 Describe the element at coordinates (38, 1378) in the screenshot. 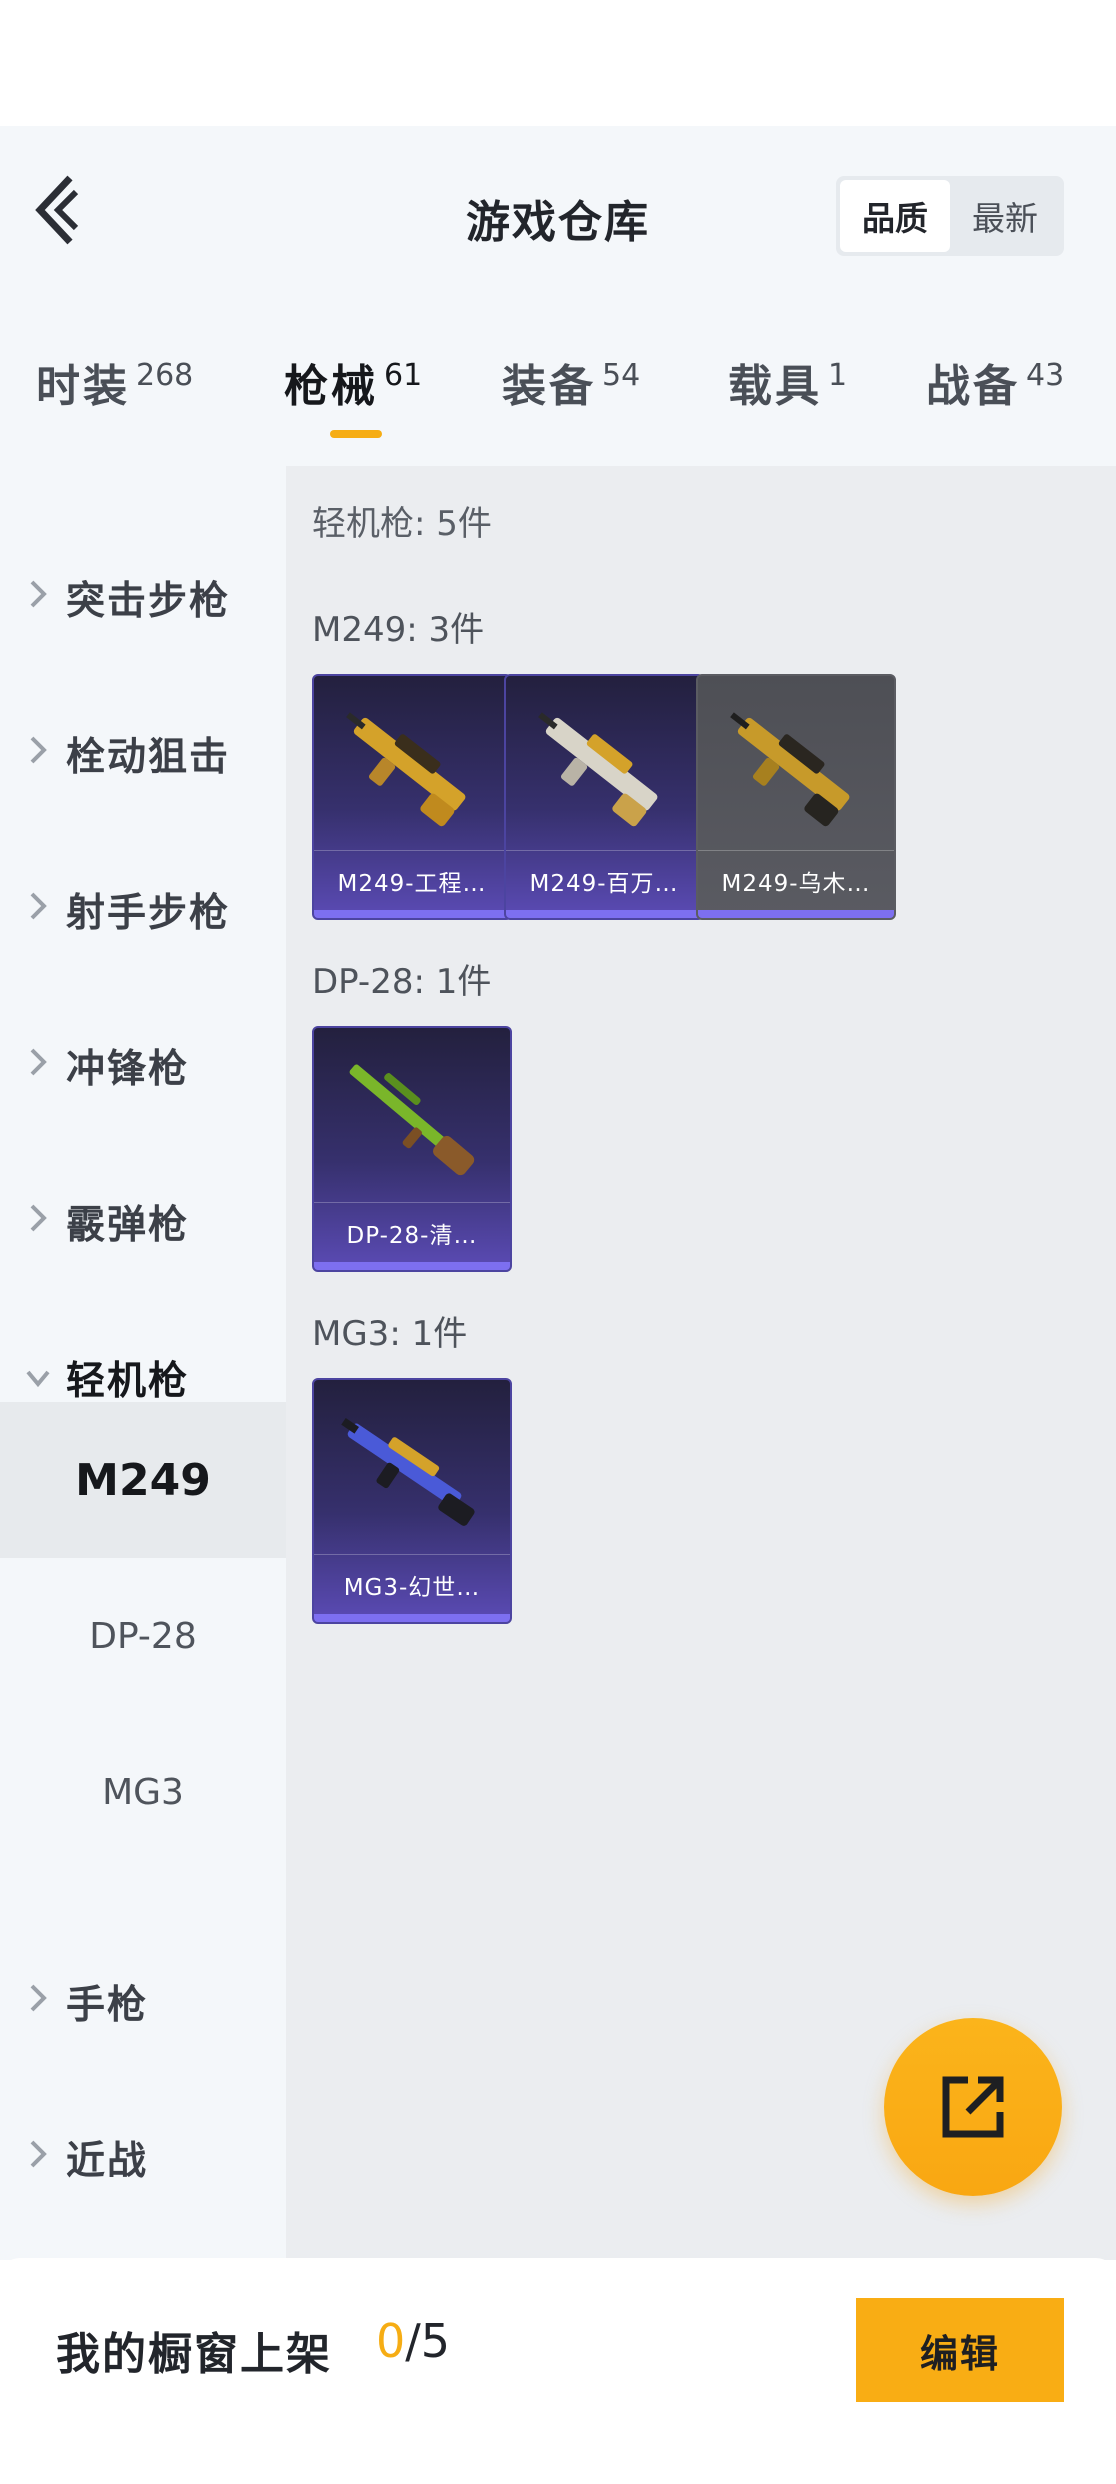

I see `chevron-down-icon` at that location.